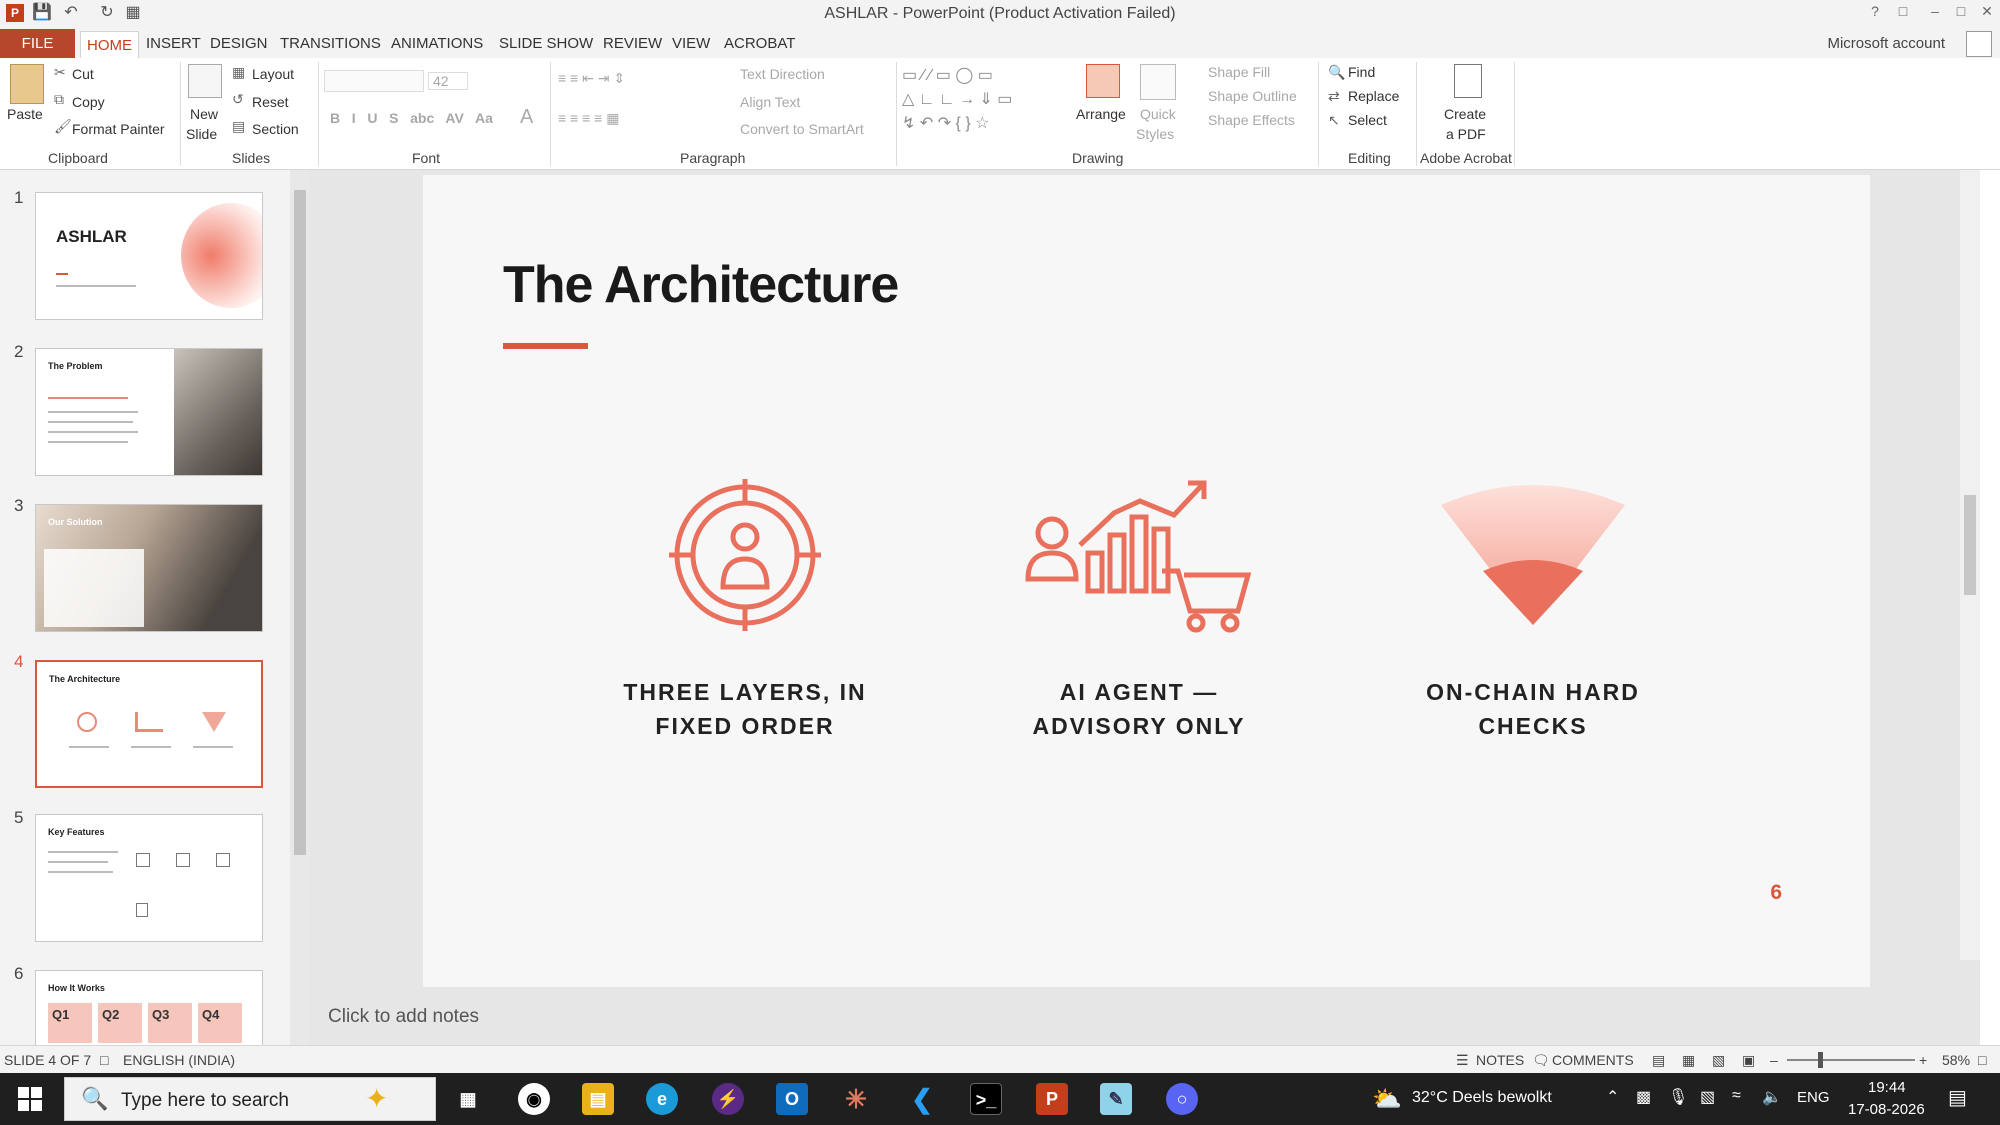  I want to click on slide-thumbnail-5: Key Features, so click(149, 878).